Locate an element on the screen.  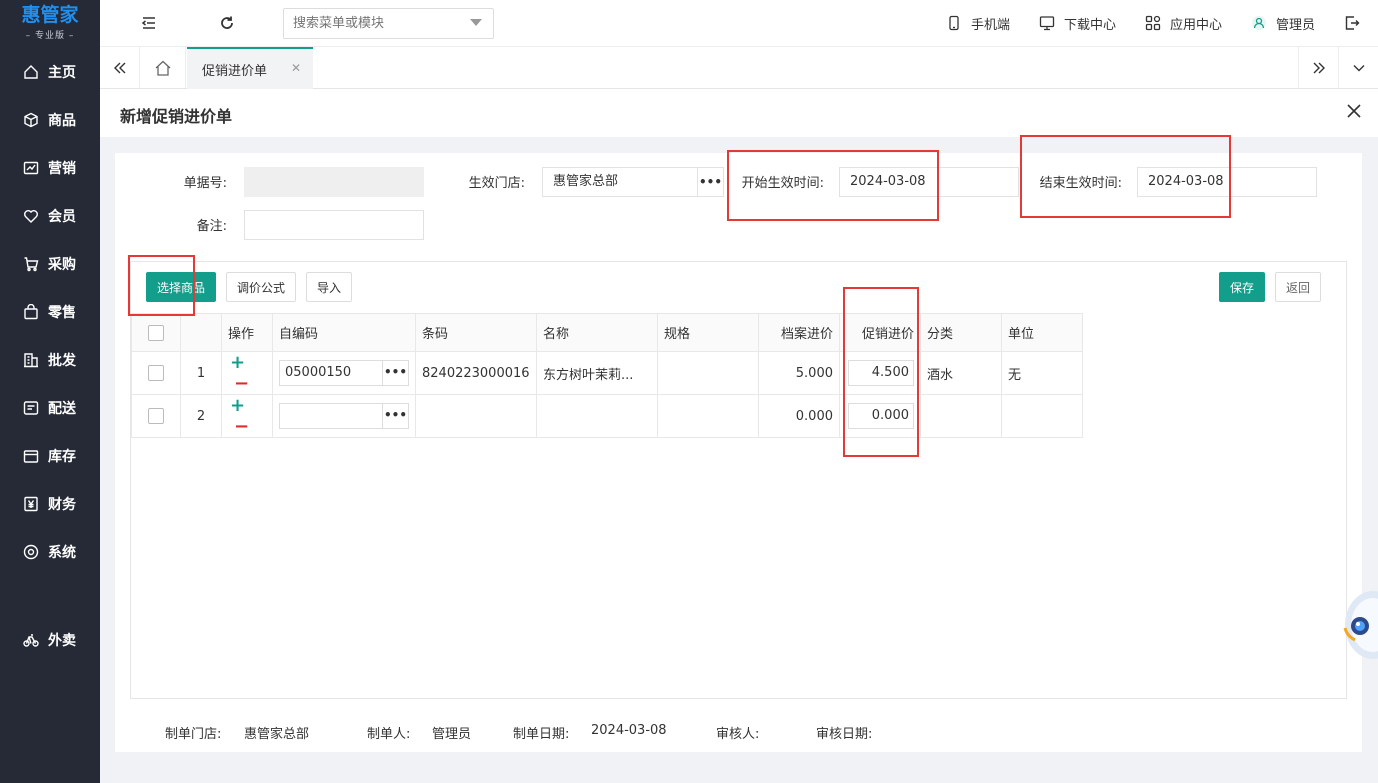
row-index: 2 is located at coordinates (201, 416).